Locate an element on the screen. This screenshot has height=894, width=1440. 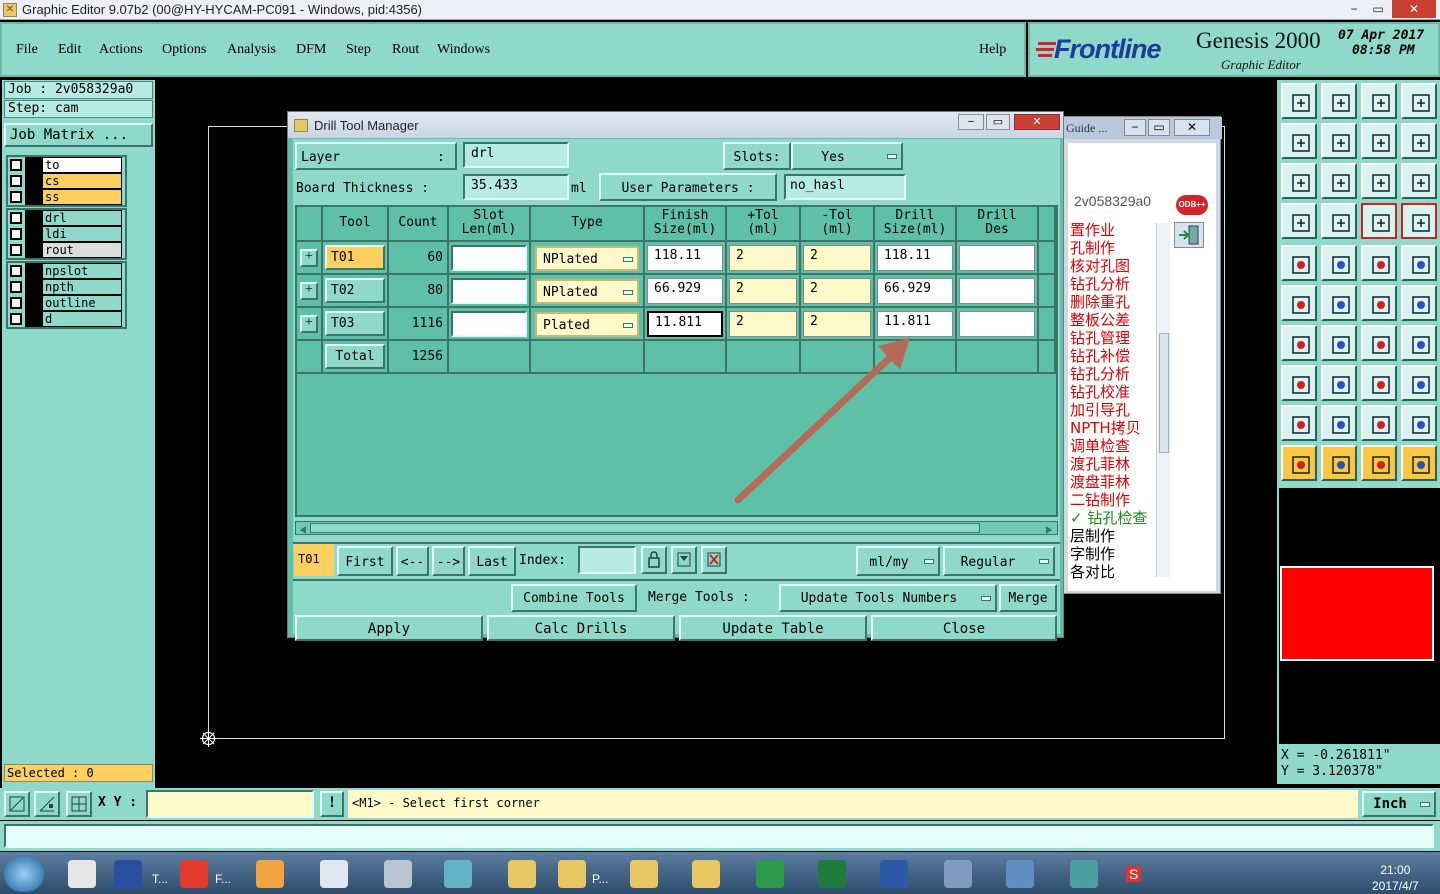
slots-select: Yes is located at coordinates (847, 156).